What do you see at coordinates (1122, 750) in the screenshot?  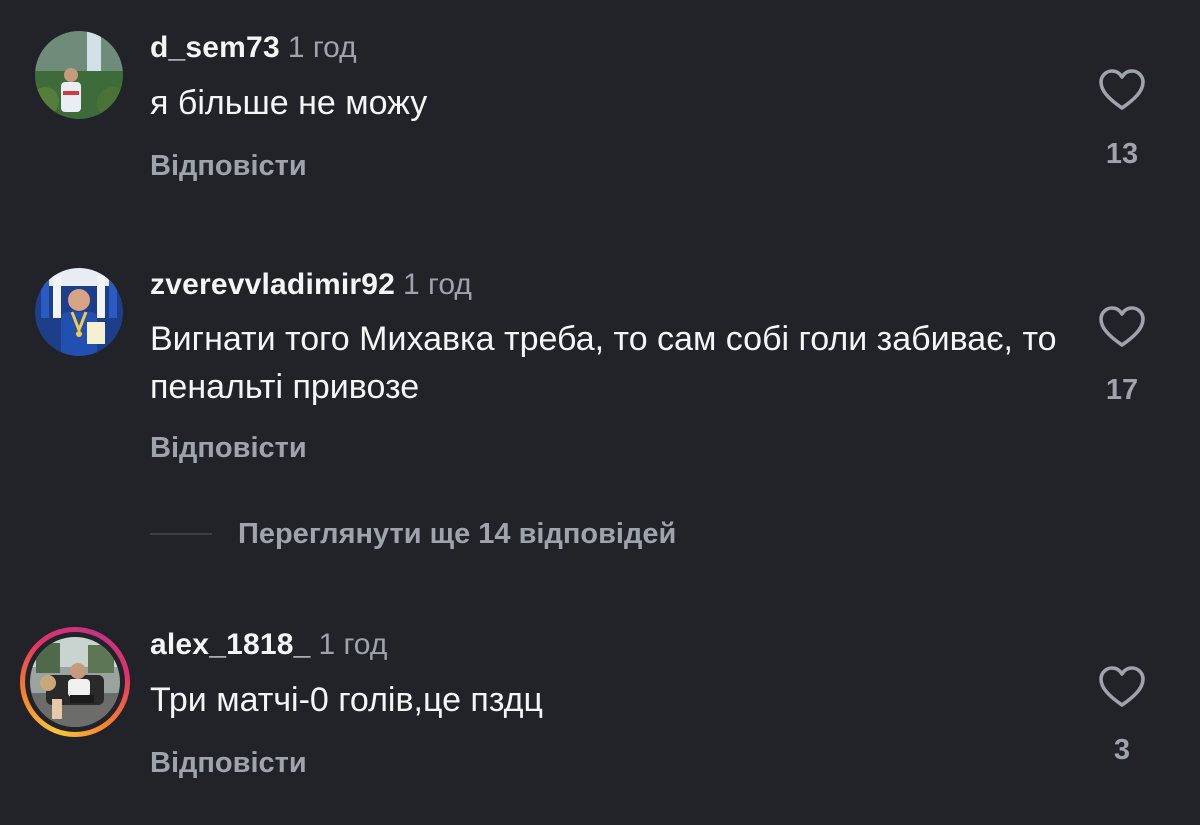 I see `like-count: 3` at bounding box center [1122, 750].